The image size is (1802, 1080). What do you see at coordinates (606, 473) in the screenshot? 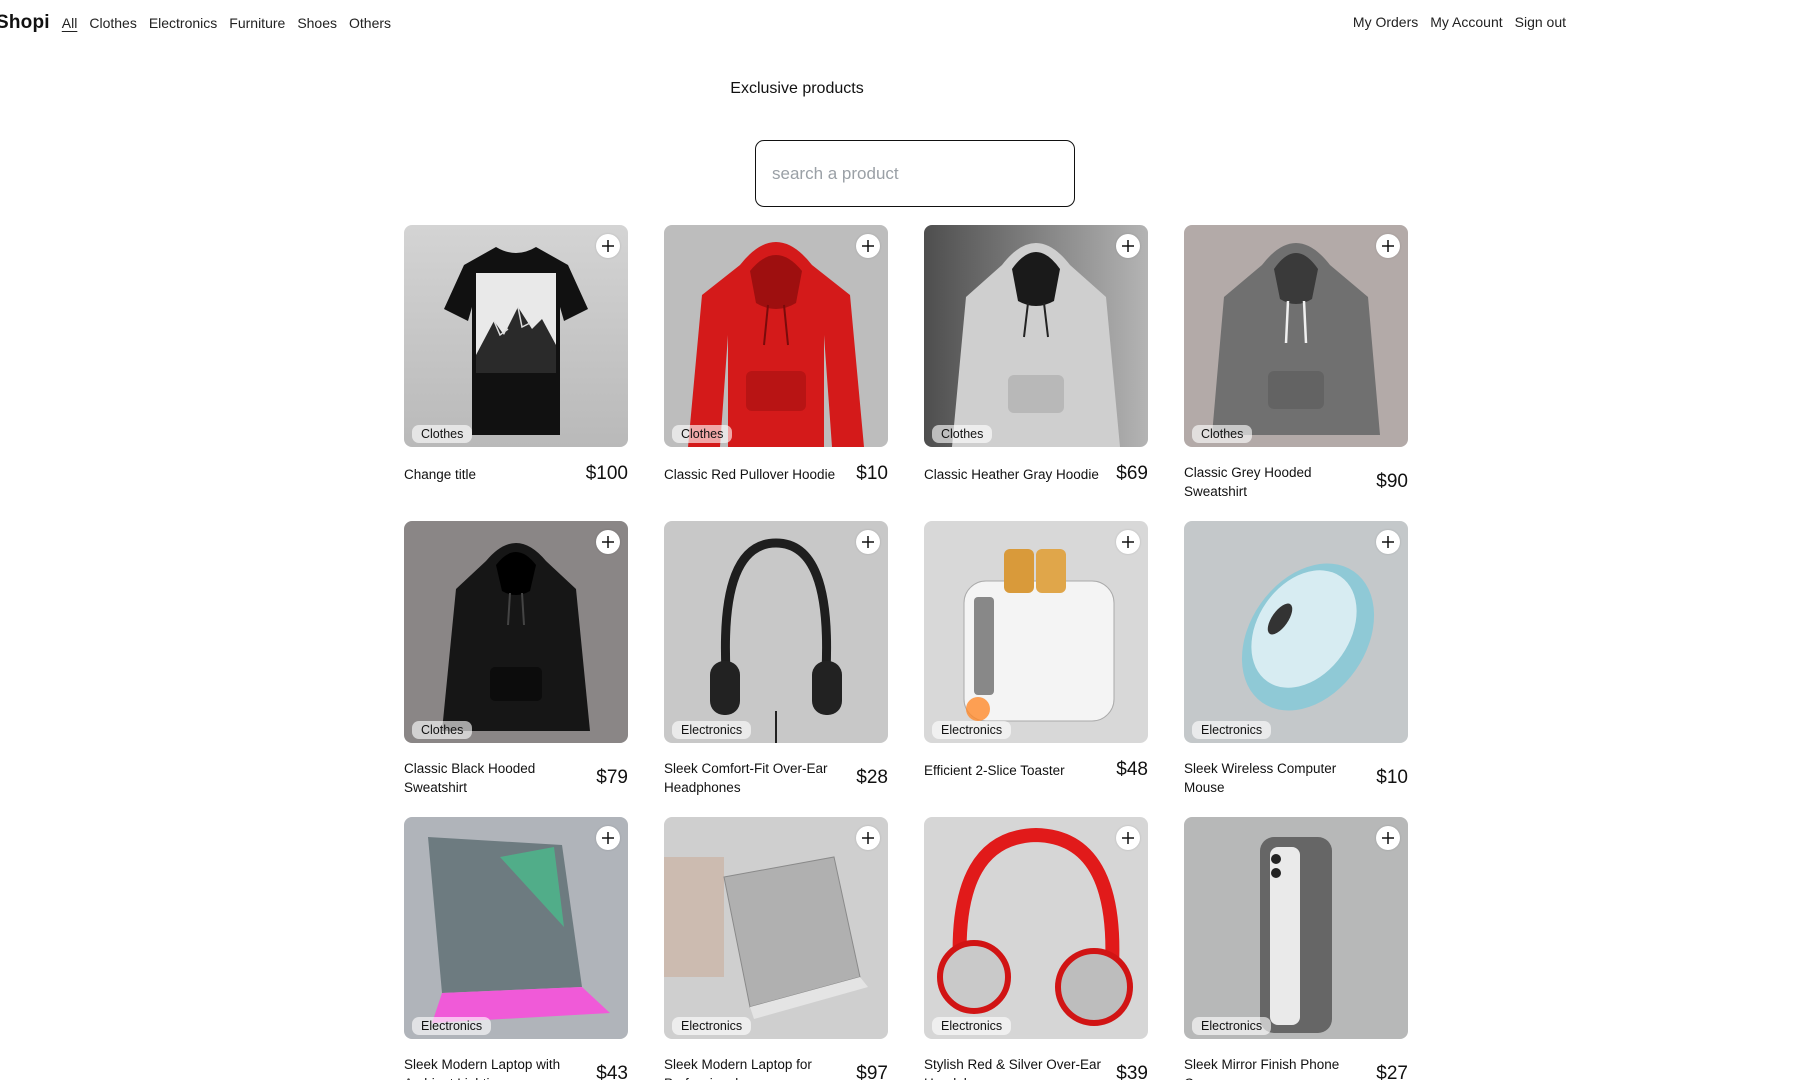
I see `product-price: $100` at bounding box center [606, 473].